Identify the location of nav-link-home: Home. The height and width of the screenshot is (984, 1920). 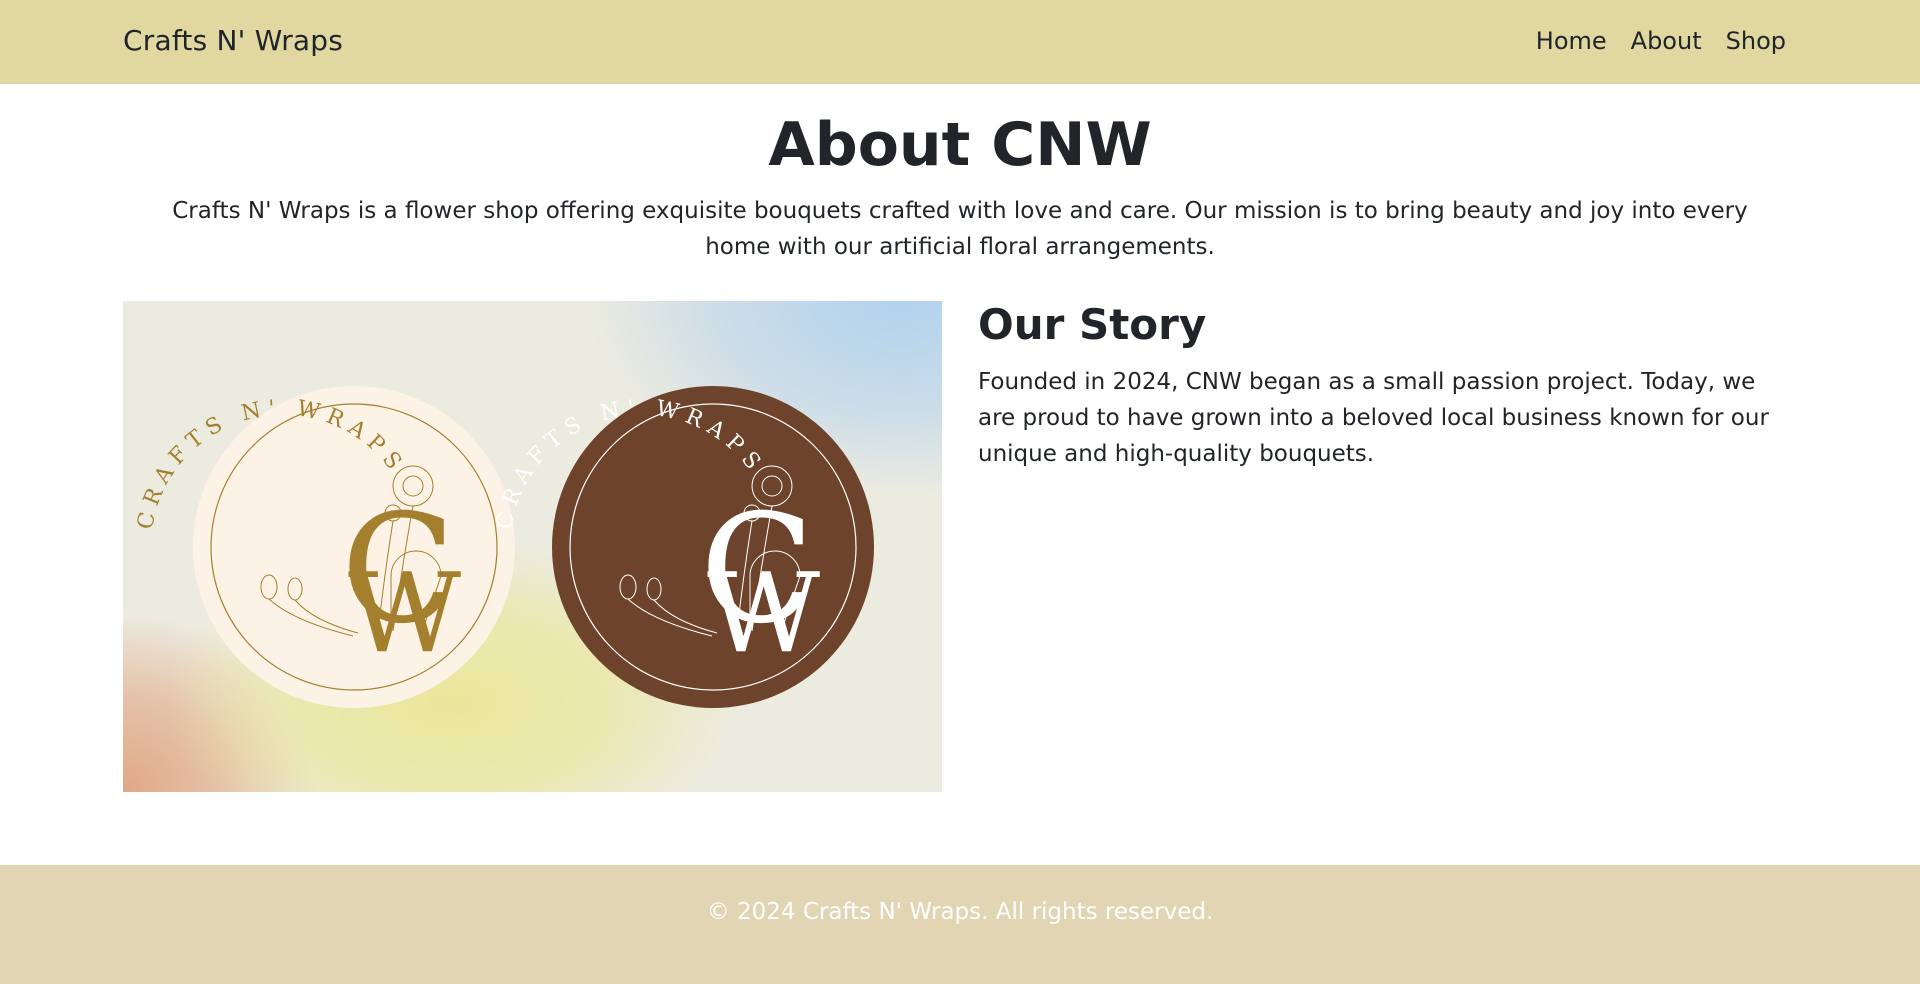
(1571, 41).